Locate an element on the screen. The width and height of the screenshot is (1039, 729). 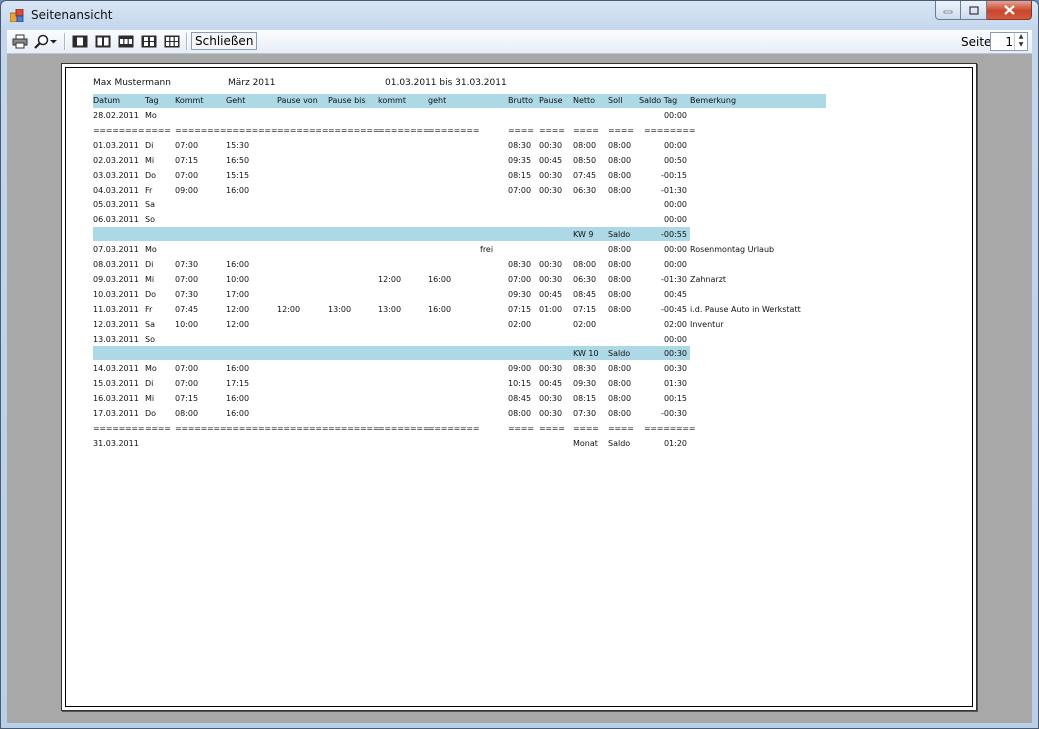
page-number-stepper: 1 ▲ ▼ is located at coordinates (1009, 41).